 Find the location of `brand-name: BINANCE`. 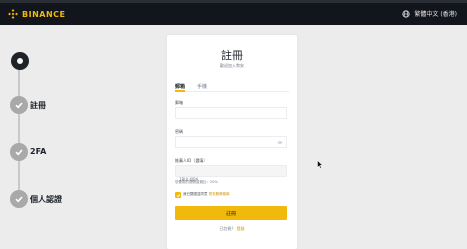

brand-name: BINANCE is located at coordinates (44, 14).